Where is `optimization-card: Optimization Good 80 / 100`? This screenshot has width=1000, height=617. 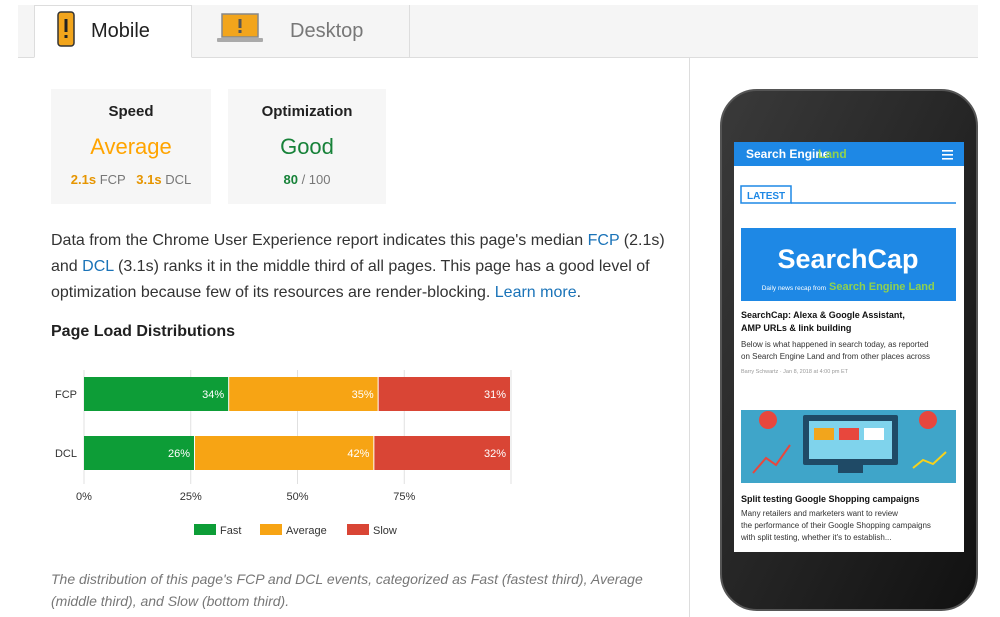
optimization-card: Optimization Good 80 / 100 is located at coordinates (307, 146).